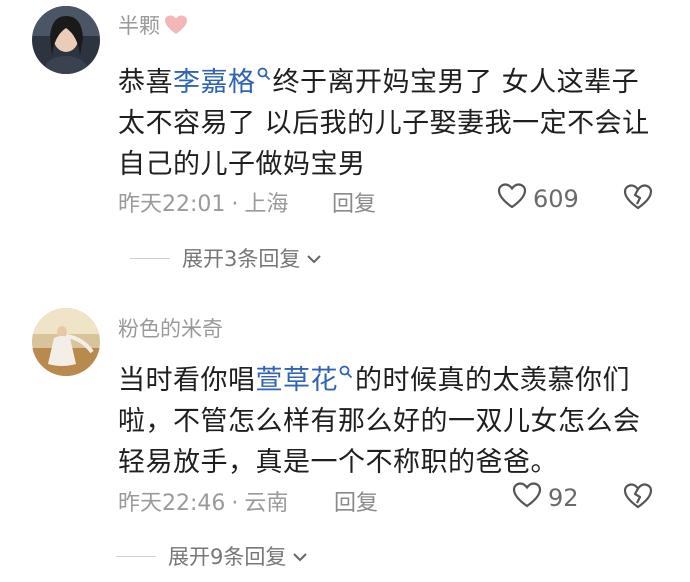  What do you see at coordinates (212, 556) in the screenshot?
I see `expand-replies-button: 展开9条回复` at bounding box center [212, 556].